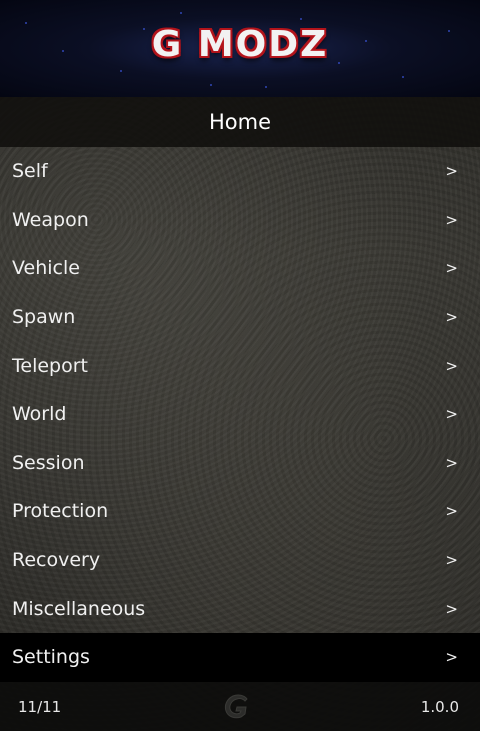 The image size is (480, 731). Describe the element at coordinates (60, 511) in the screenshot. I see `menu-item-label: Protection` at that location.